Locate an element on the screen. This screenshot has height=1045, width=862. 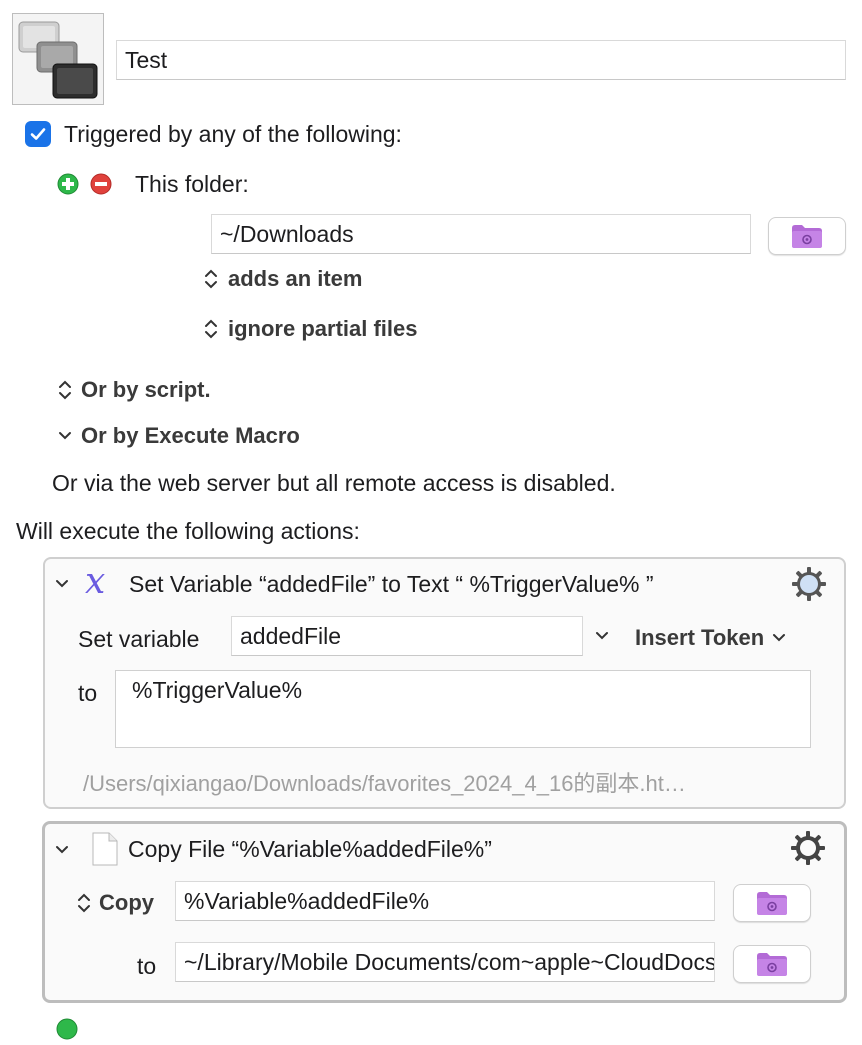
text-value-area: %TriggerValue% is located at coordinates (463, 709).